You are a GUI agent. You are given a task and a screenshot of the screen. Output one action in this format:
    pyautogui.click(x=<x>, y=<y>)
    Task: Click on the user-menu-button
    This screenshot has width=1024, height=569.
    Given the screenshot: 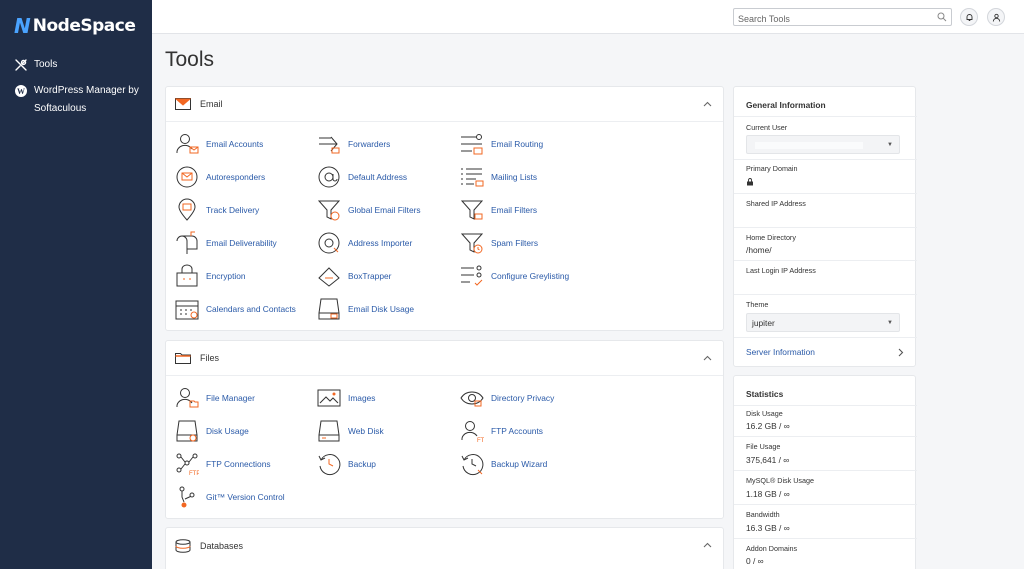 What is the action you would take?
    pyautogui.click(x=996, y=17)
    